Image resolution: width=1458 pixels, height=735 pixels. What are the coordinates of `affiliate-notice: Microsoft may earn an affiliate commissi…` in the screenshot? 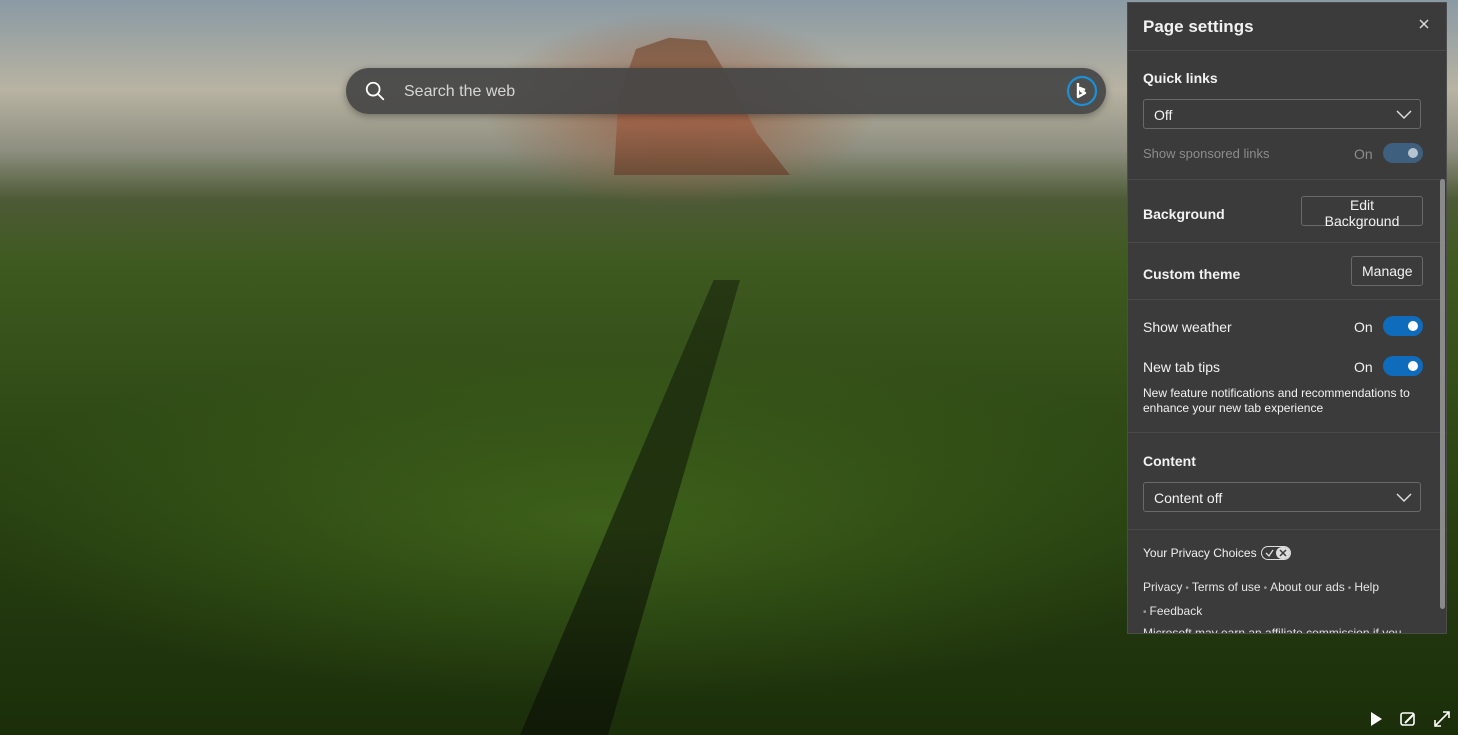 It's located at (1272, 630).